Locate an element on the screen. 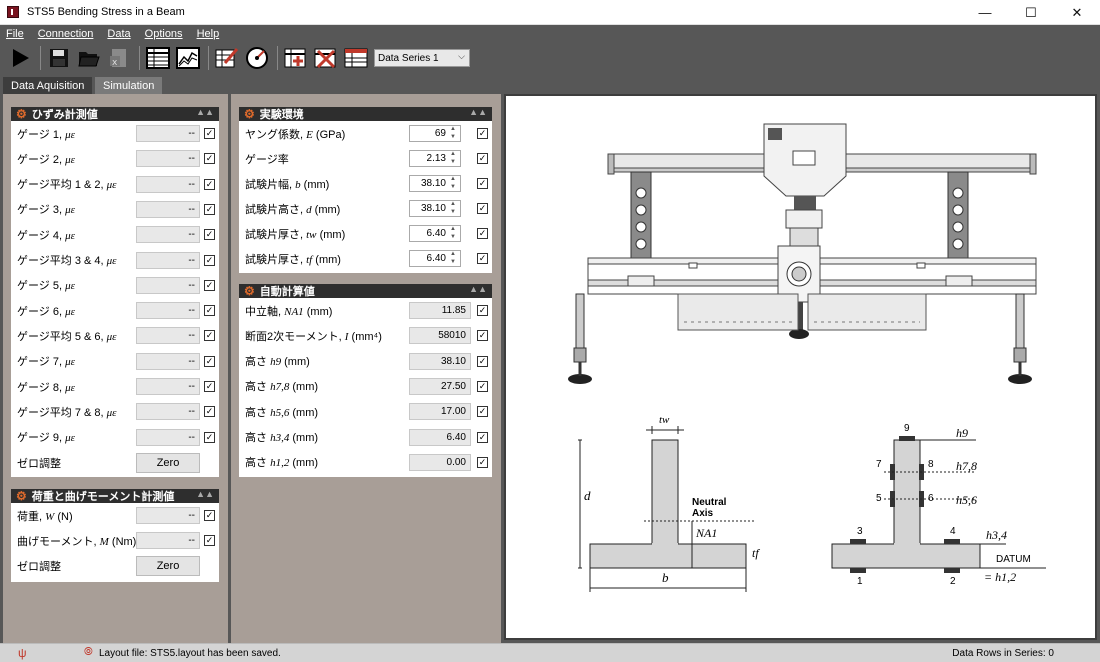 The width and height of the screenshot is (1100, 662). svg-text: x is located at coordinates (115, 63).